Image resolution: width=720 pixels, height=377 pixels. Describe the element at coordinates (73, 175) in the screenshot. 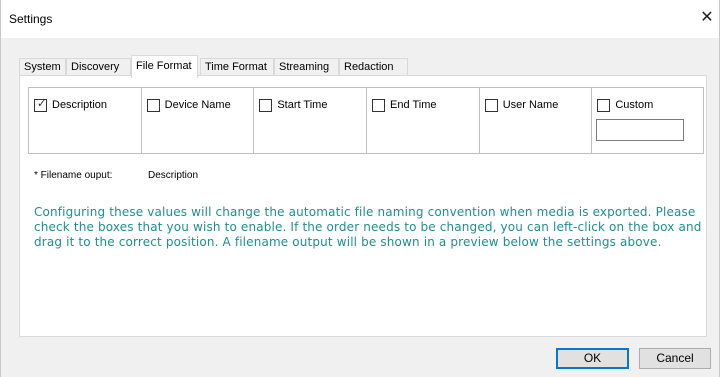

I see `filename-output-label: * Filename ouput:` at that location.